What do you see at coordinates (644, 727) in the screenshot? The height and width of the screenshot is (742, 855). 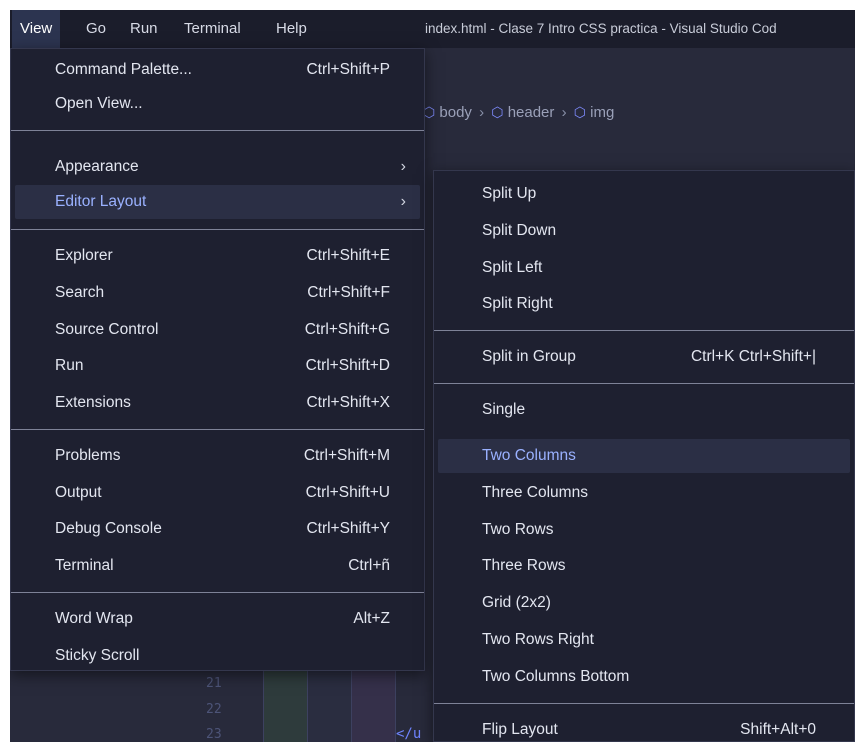 I see `menu-item-flip-layout: Flip Layout Shift+Alt+0` at bounding box center [644, 727].